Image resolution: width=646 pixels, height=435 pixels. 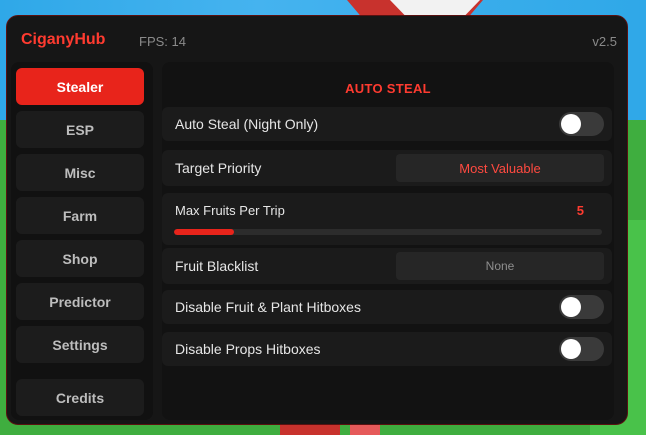 I want to click on sidebar-item-label: Farm, so click(x=80, y=215).